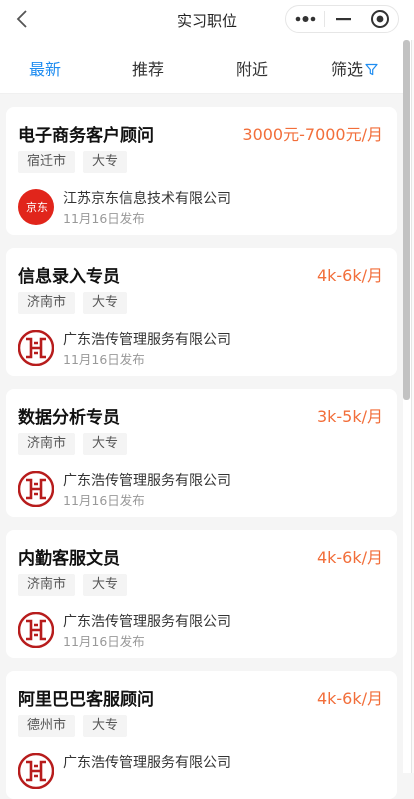 The height and width of the screenshot is (799, 414). I want to click on capsule-menu, so click(342, 19).